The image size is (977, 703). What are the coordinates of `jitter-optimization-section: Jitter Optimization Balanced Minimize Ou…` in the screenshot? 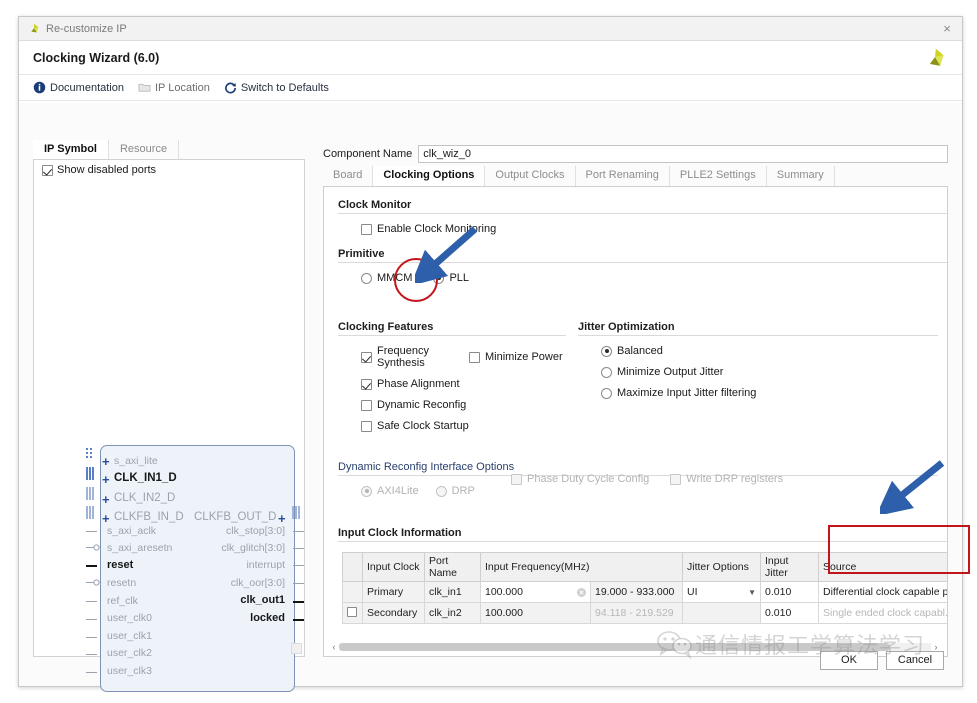 It's located at (758, 360).